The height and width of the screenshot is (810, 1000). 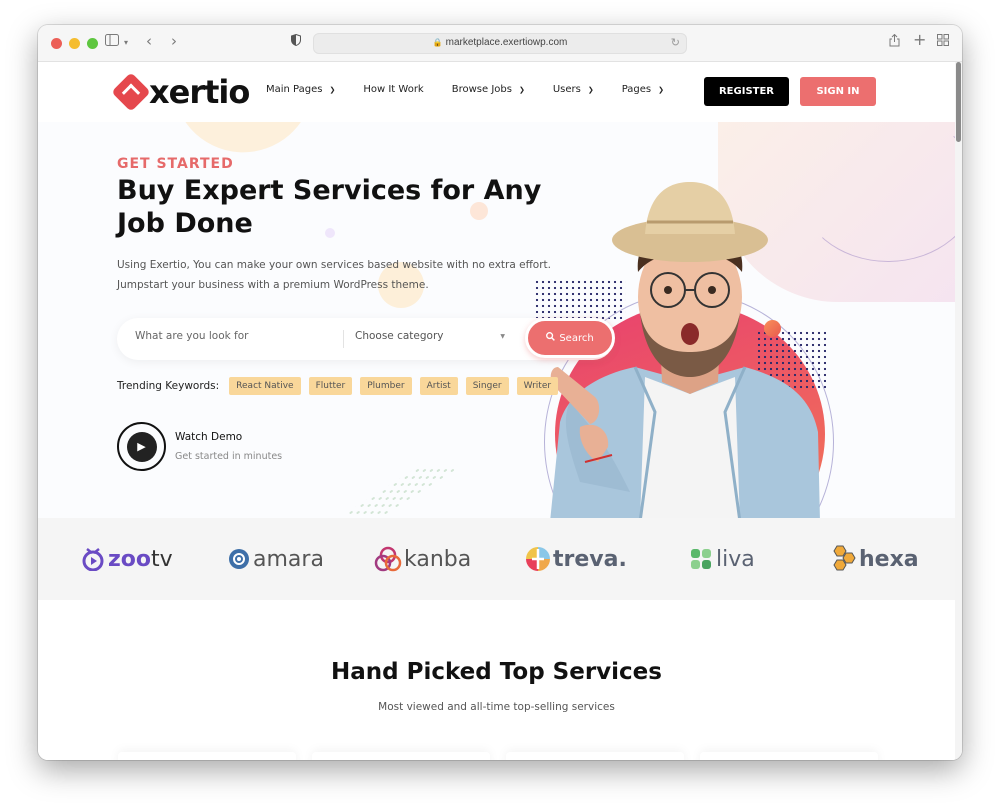 I want to click on watch-demo-subtitle: Get started in minutes, so click(x=229, y=456).